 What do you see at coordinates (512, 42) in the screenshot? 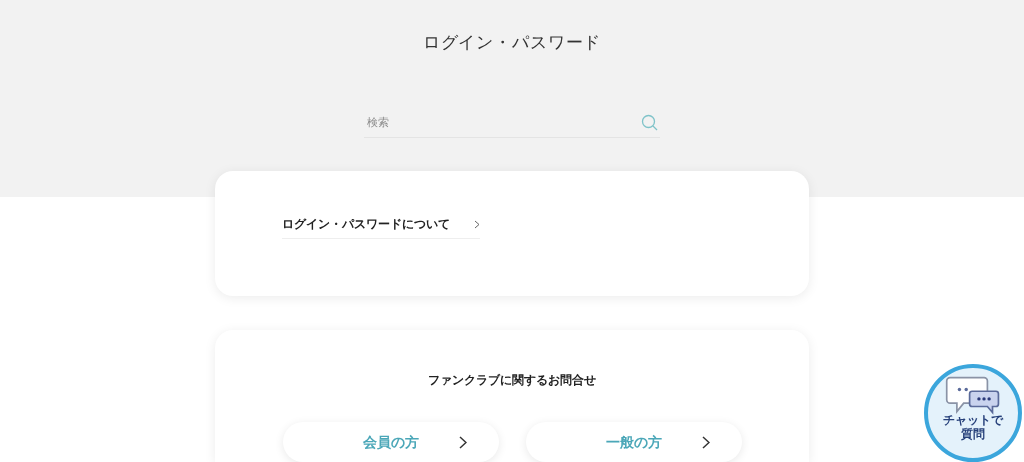
I see `page-title: ログイン・パスワード` at bounding box center [512, 42].